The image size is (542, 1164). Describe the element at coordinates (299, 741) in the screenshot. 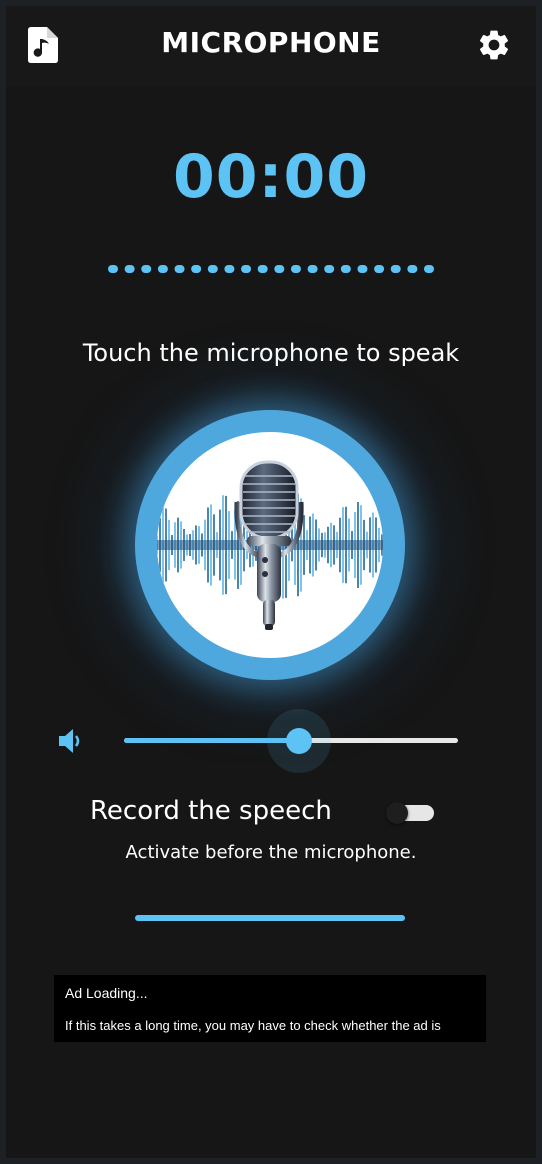

I see `slider-thumb` at that location.